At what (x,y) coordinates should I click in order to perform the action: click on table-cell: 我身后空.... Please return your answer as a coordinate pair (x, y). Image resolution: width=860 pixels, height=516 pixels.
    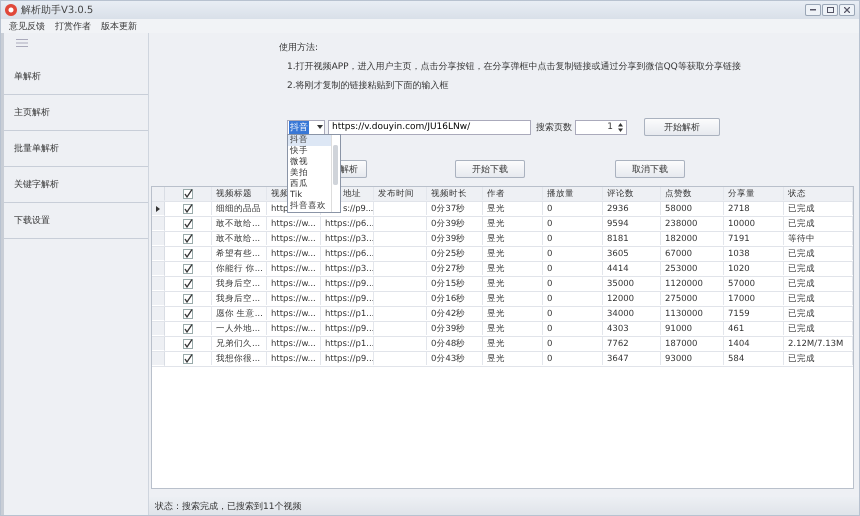
    Looking at the image, I should click on (239, 283).